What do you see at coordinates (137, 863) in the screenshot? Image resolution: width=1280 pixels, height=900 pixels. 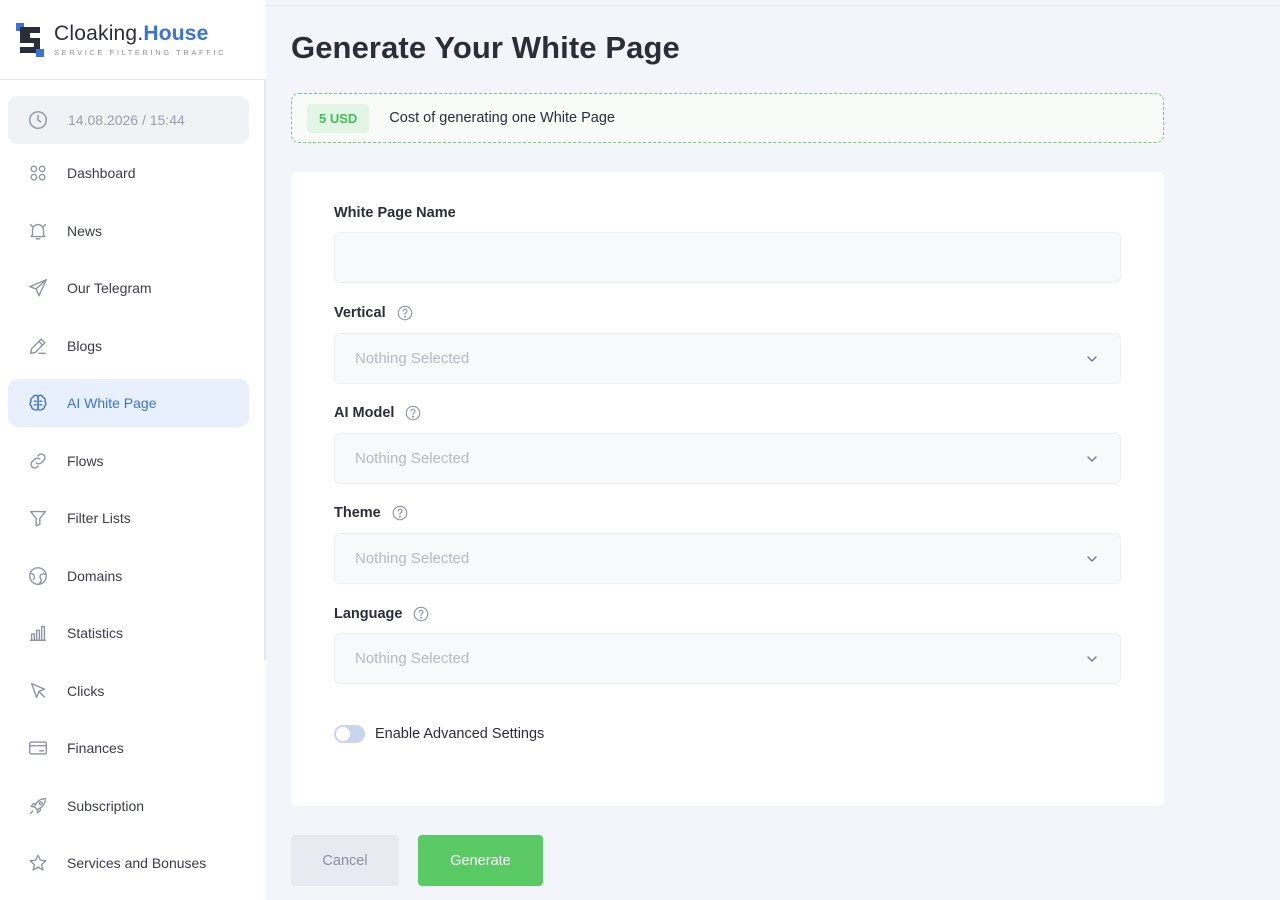 I see `sidebar-item-label: Services and Bonuses` at bounding box center [137, 863].